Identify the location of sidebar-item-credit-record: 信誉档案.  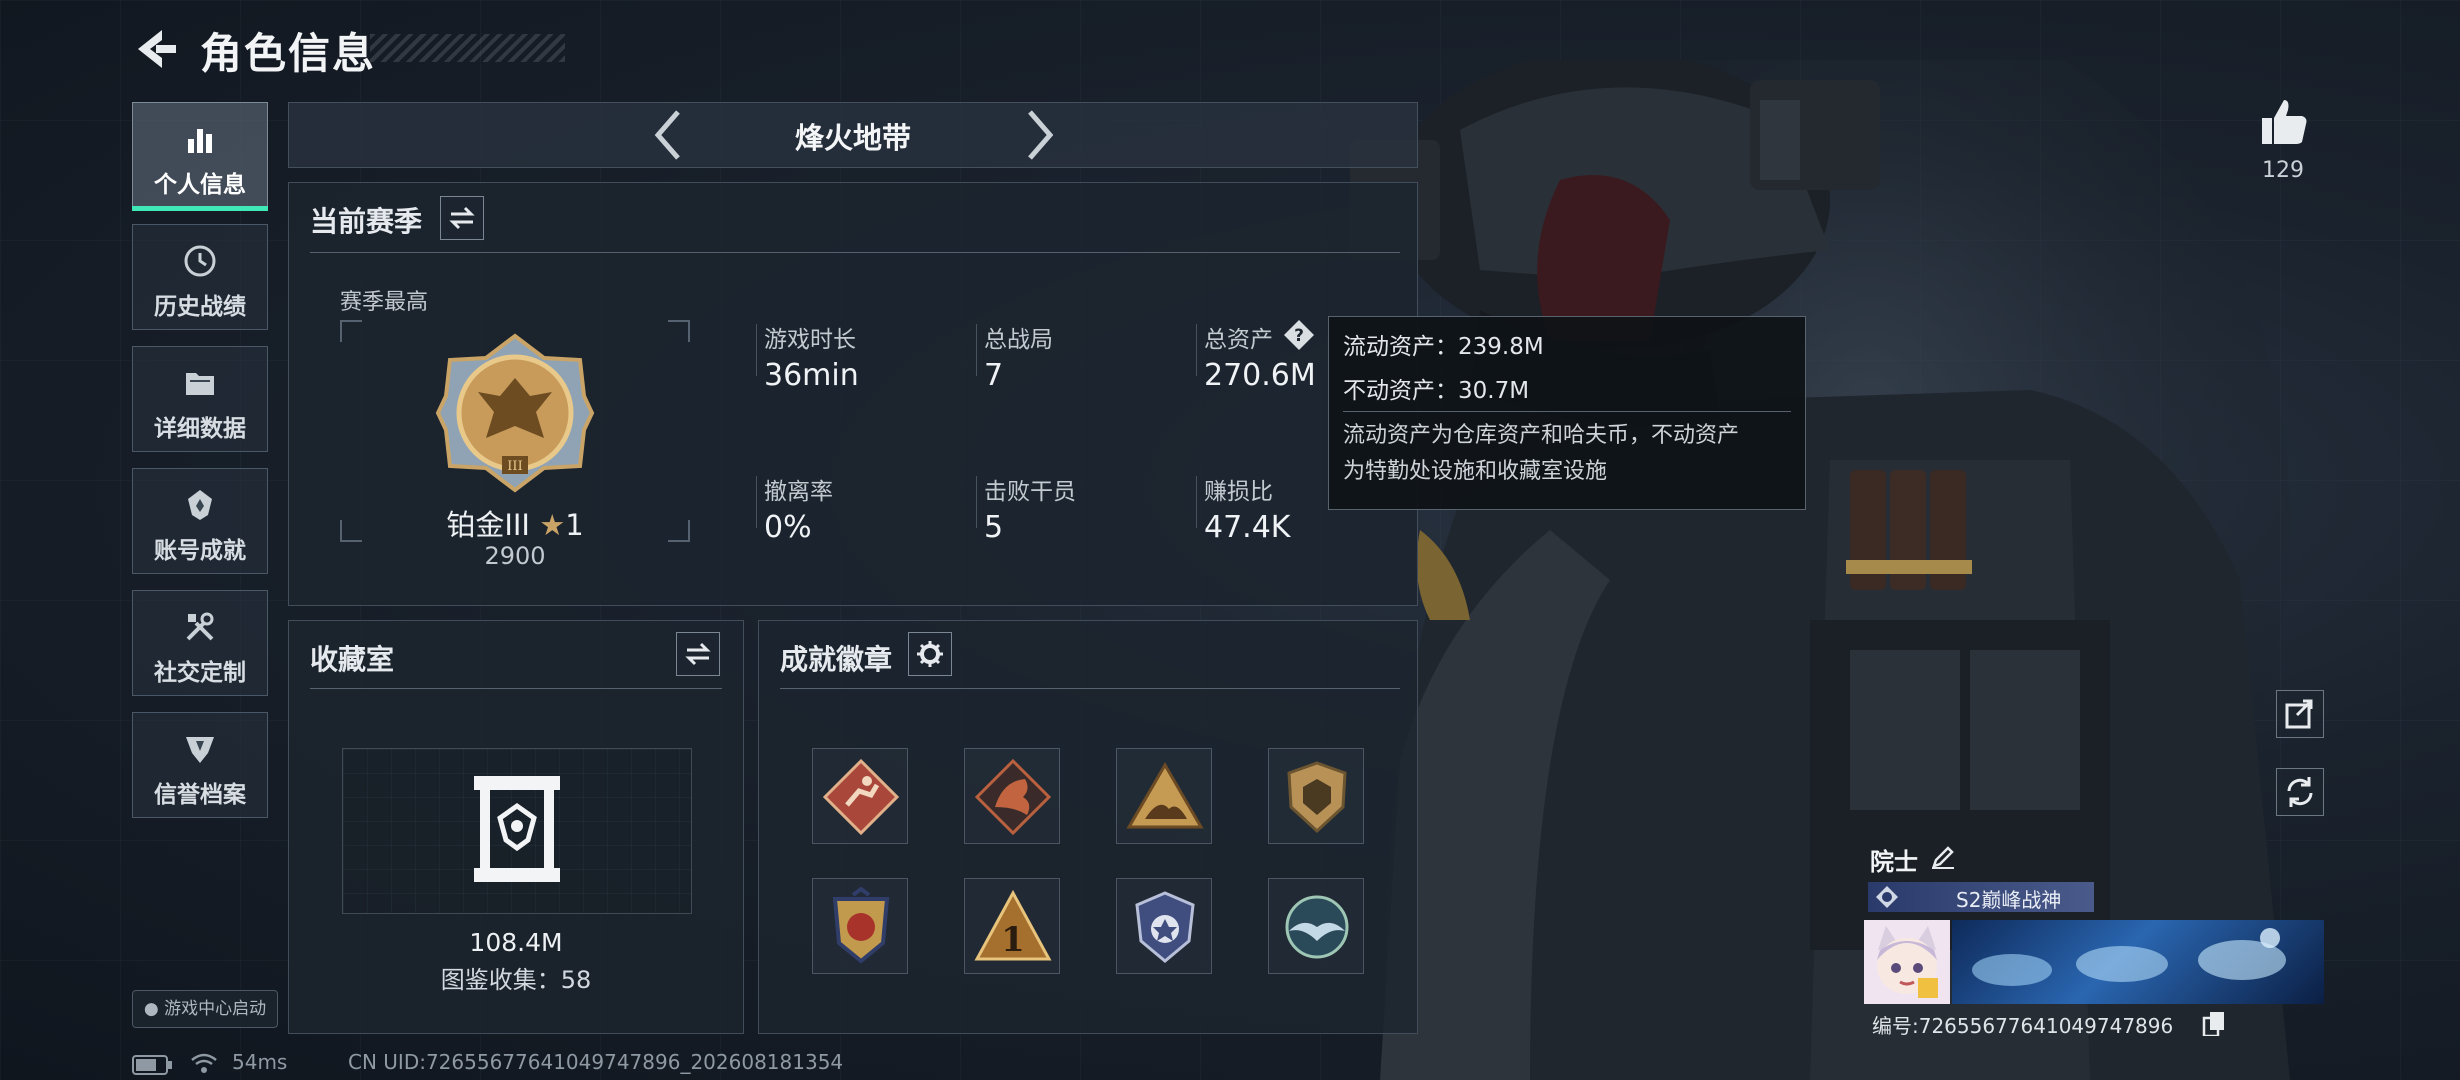
(200, 765).